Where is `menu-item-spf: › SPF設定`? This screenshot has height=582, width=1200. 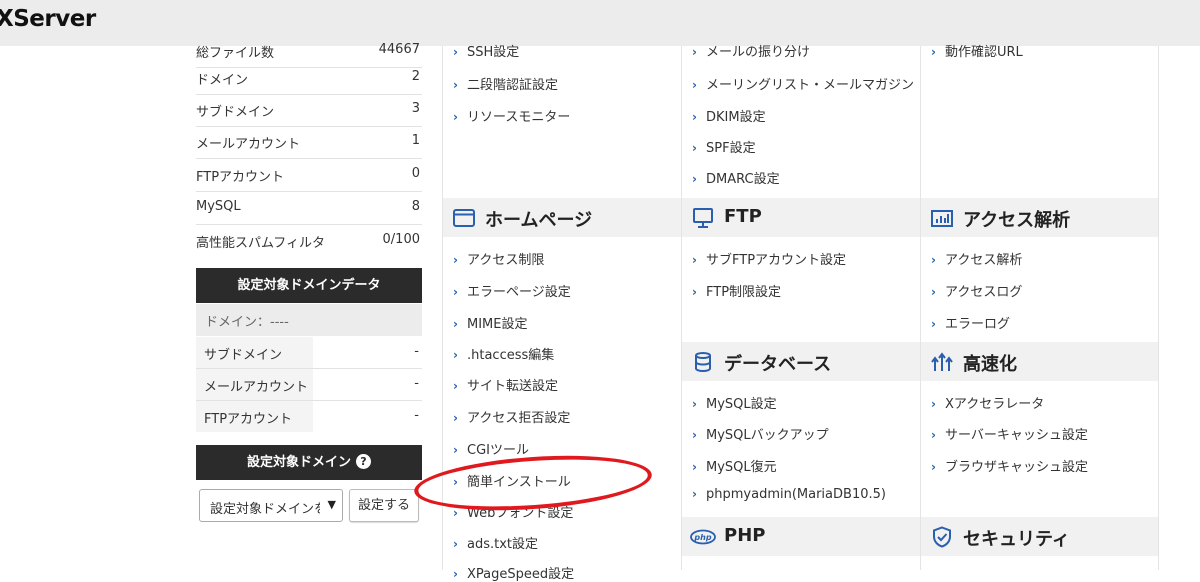
menu-item-spf: › SPF設定 is located at coordinates (724, 146).